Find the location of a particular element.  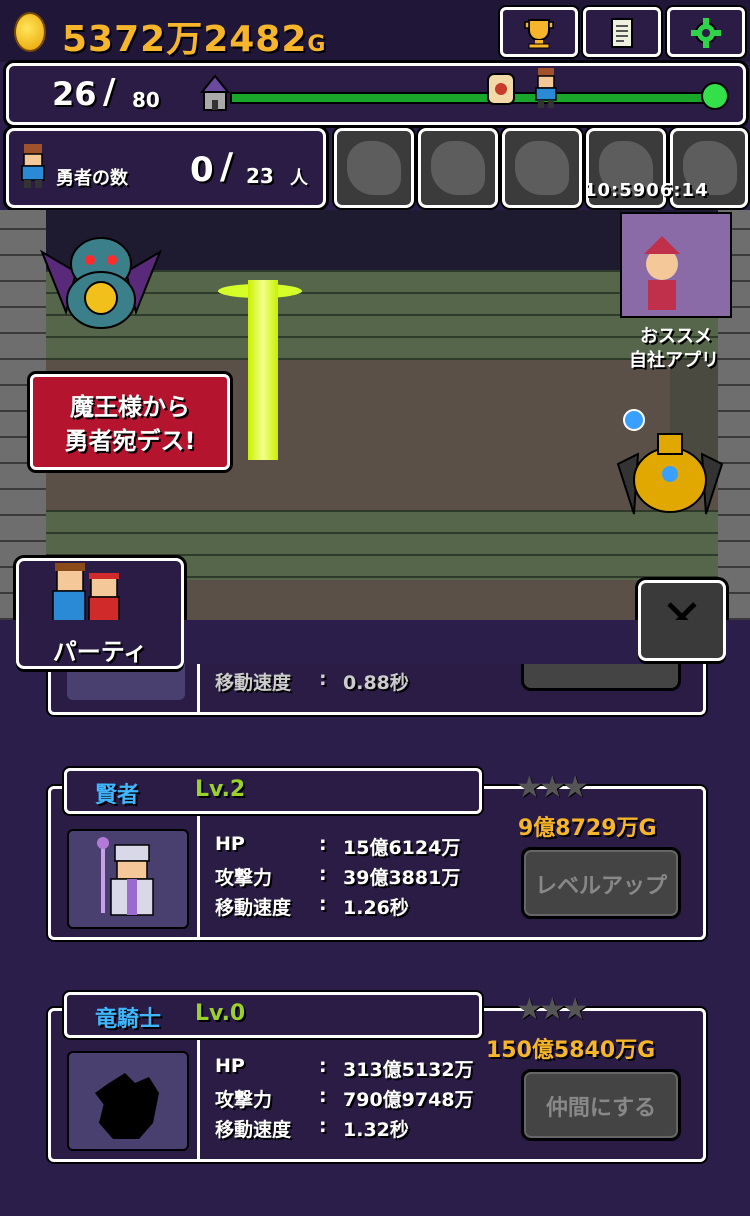

hero-count-panel is located at coordinates (166, 168).